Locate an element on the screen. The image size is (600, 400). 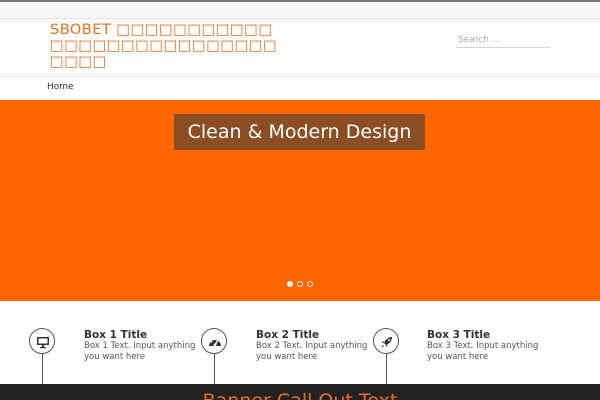
site-title: SBOBET □□□□□□□□□□□□□□□□□□□□□□□□□□□□□□□ is located at coordinates (165, 46).